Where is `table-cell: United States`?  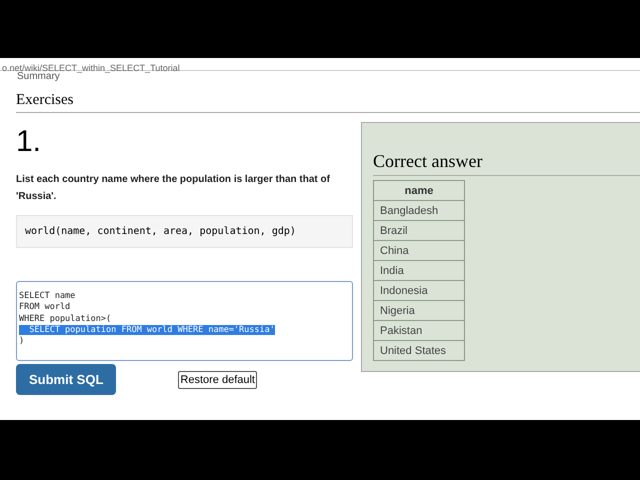 table-cell: United States is located at coordinates (419, 350).